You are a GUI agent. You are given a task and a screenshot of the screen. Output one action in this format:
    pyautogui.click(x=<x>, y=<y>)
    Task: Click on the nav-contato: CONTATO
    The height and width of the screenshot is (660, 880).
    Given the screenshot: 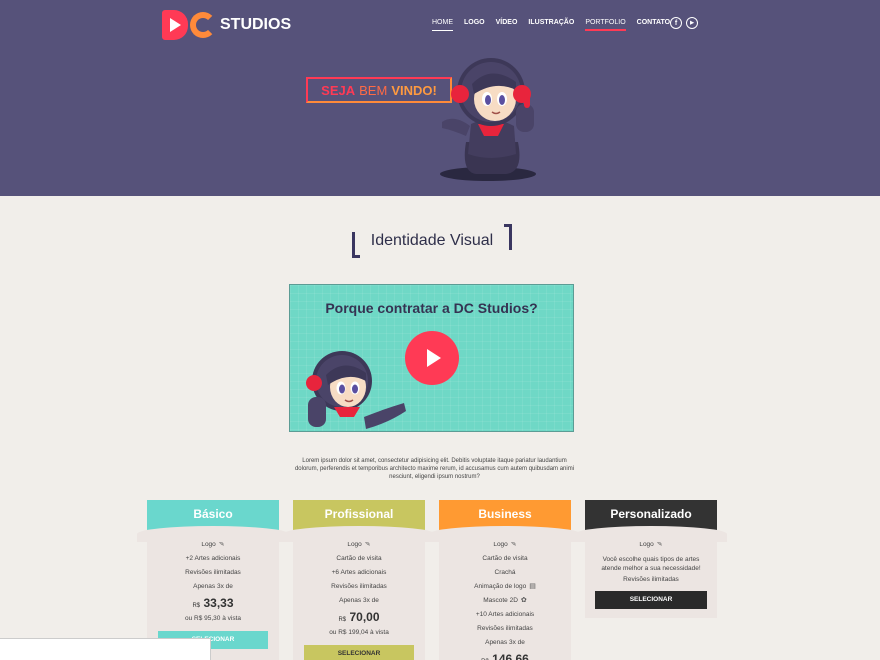 What is the action you would take?
    pyautogui.click(x=653, y=25)
    